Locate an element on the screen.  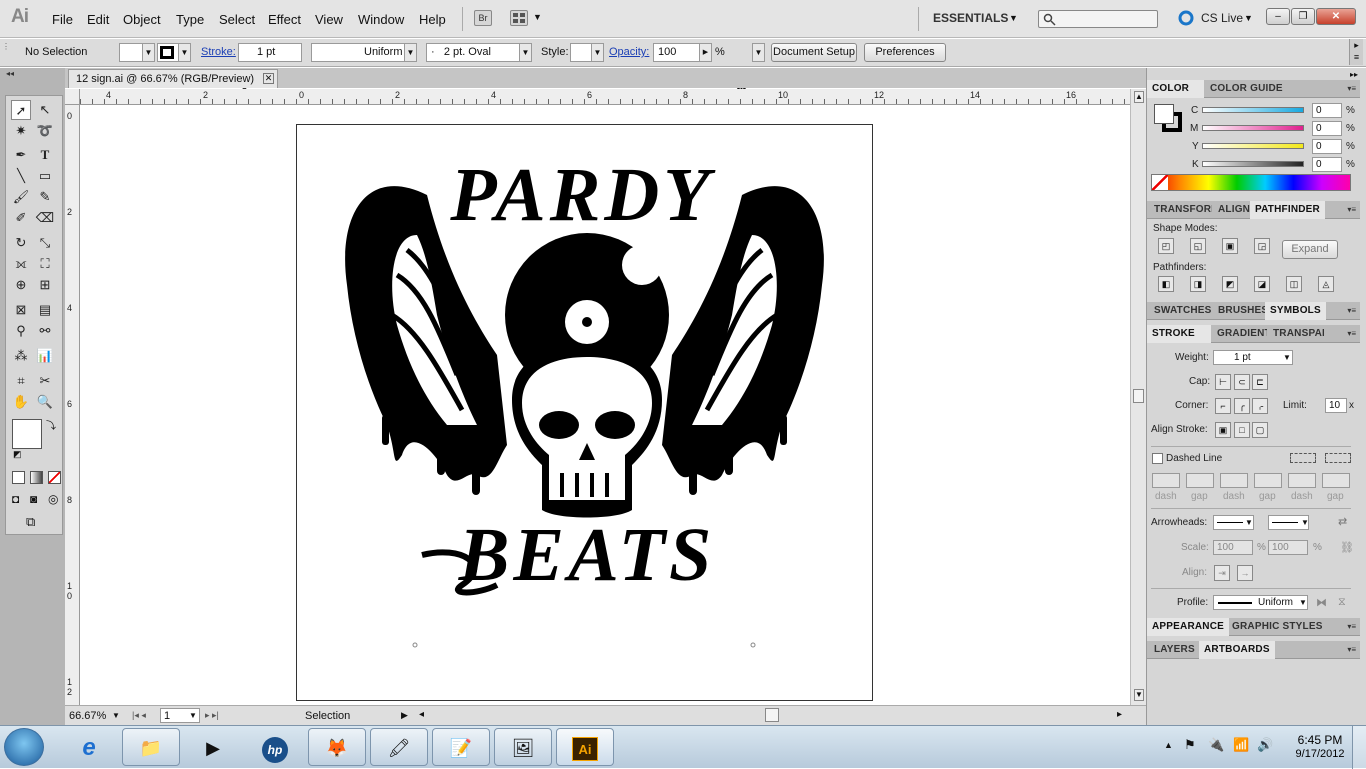
menu-window: Window is located at coordinates (381, 19).